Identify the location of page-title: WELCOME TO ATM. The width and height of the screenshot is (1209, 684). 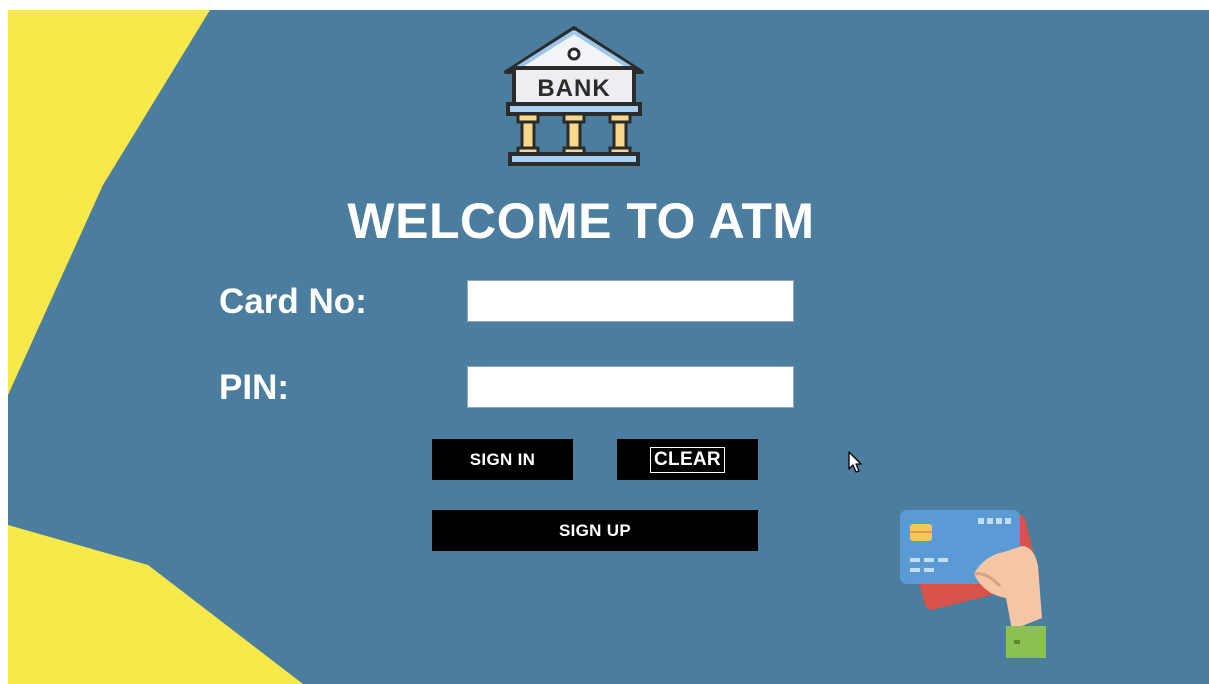
(581, 221).